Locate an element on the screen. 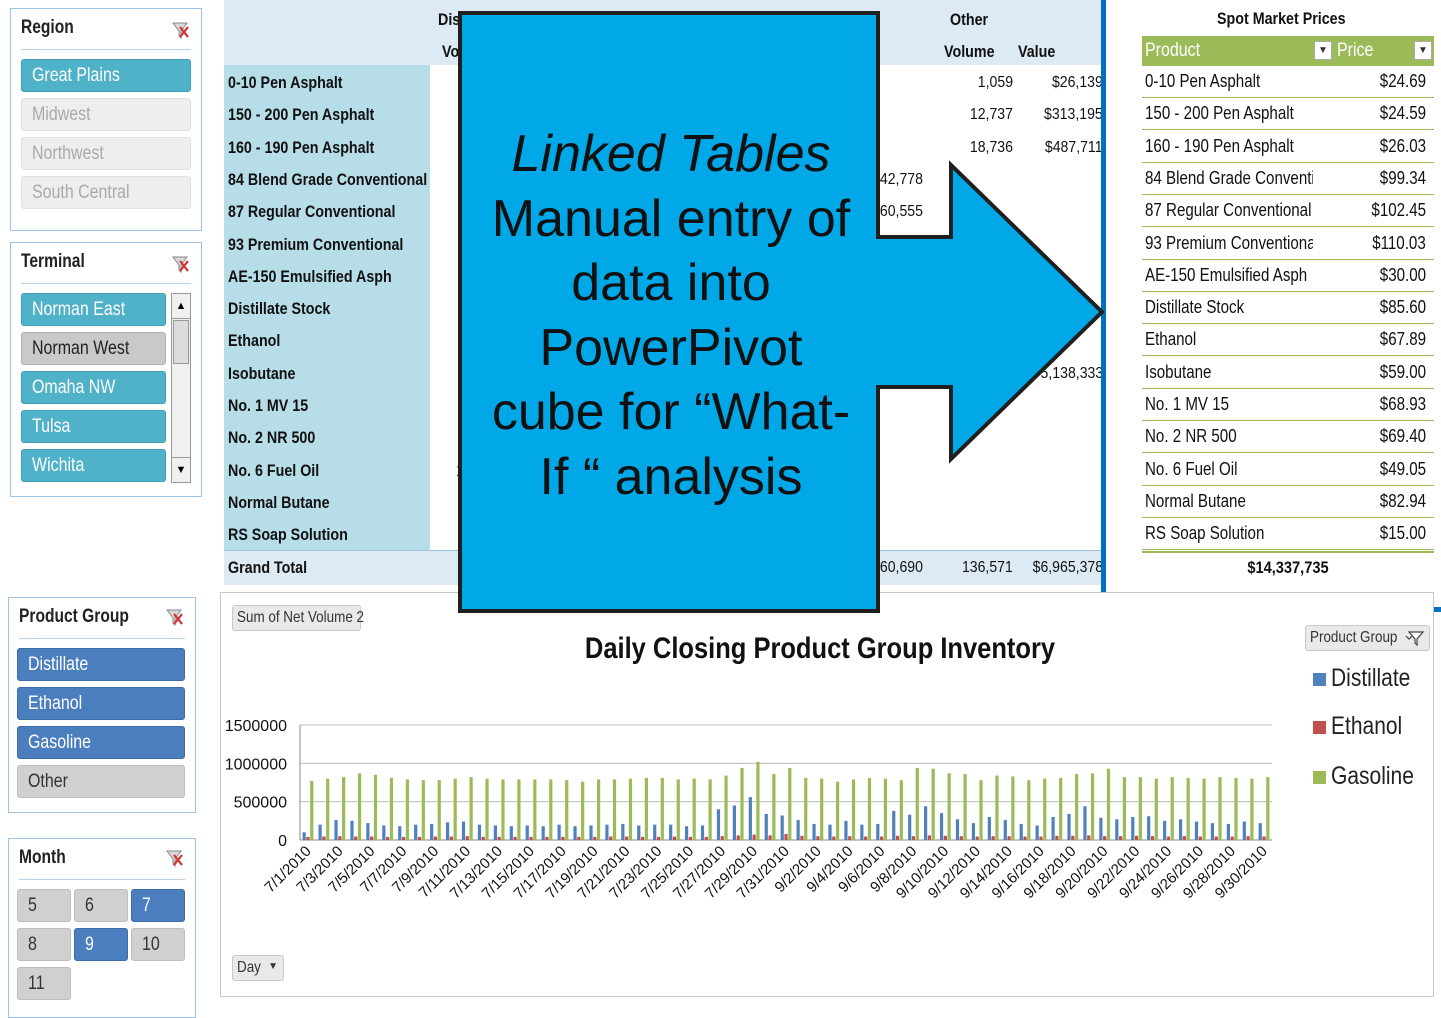  callout-line: If “ analysis is located at coordinates (671, 476).